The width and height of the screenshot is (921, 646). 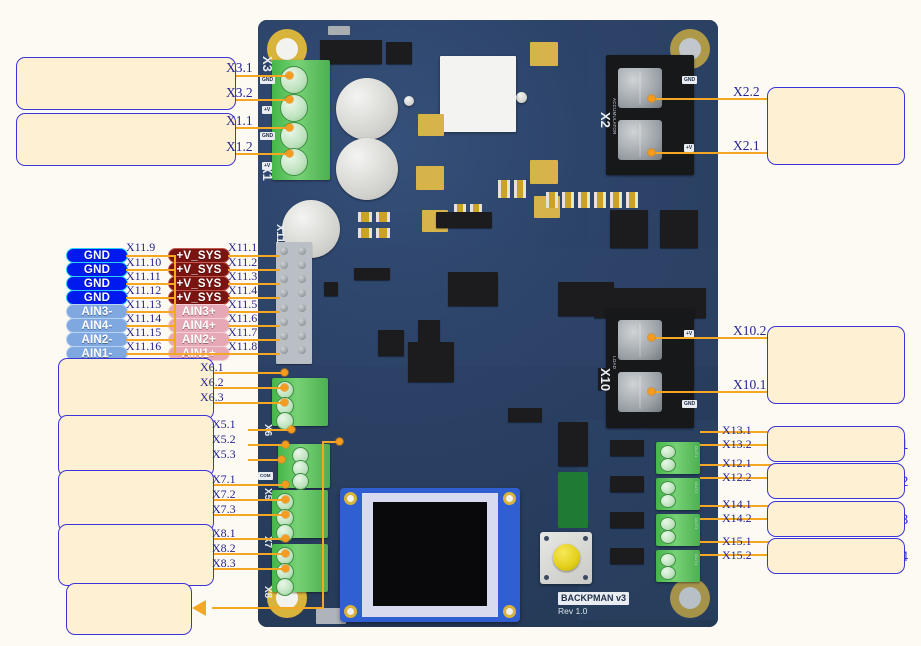 I want to click on ic-u9, so click(x=431, y=362).